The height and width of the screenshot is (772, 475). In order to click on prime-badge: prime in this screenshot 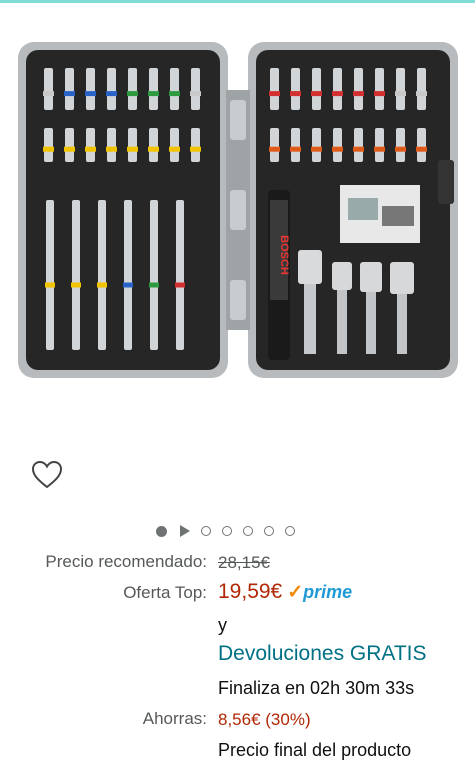, I will do `click(328, 592)`.